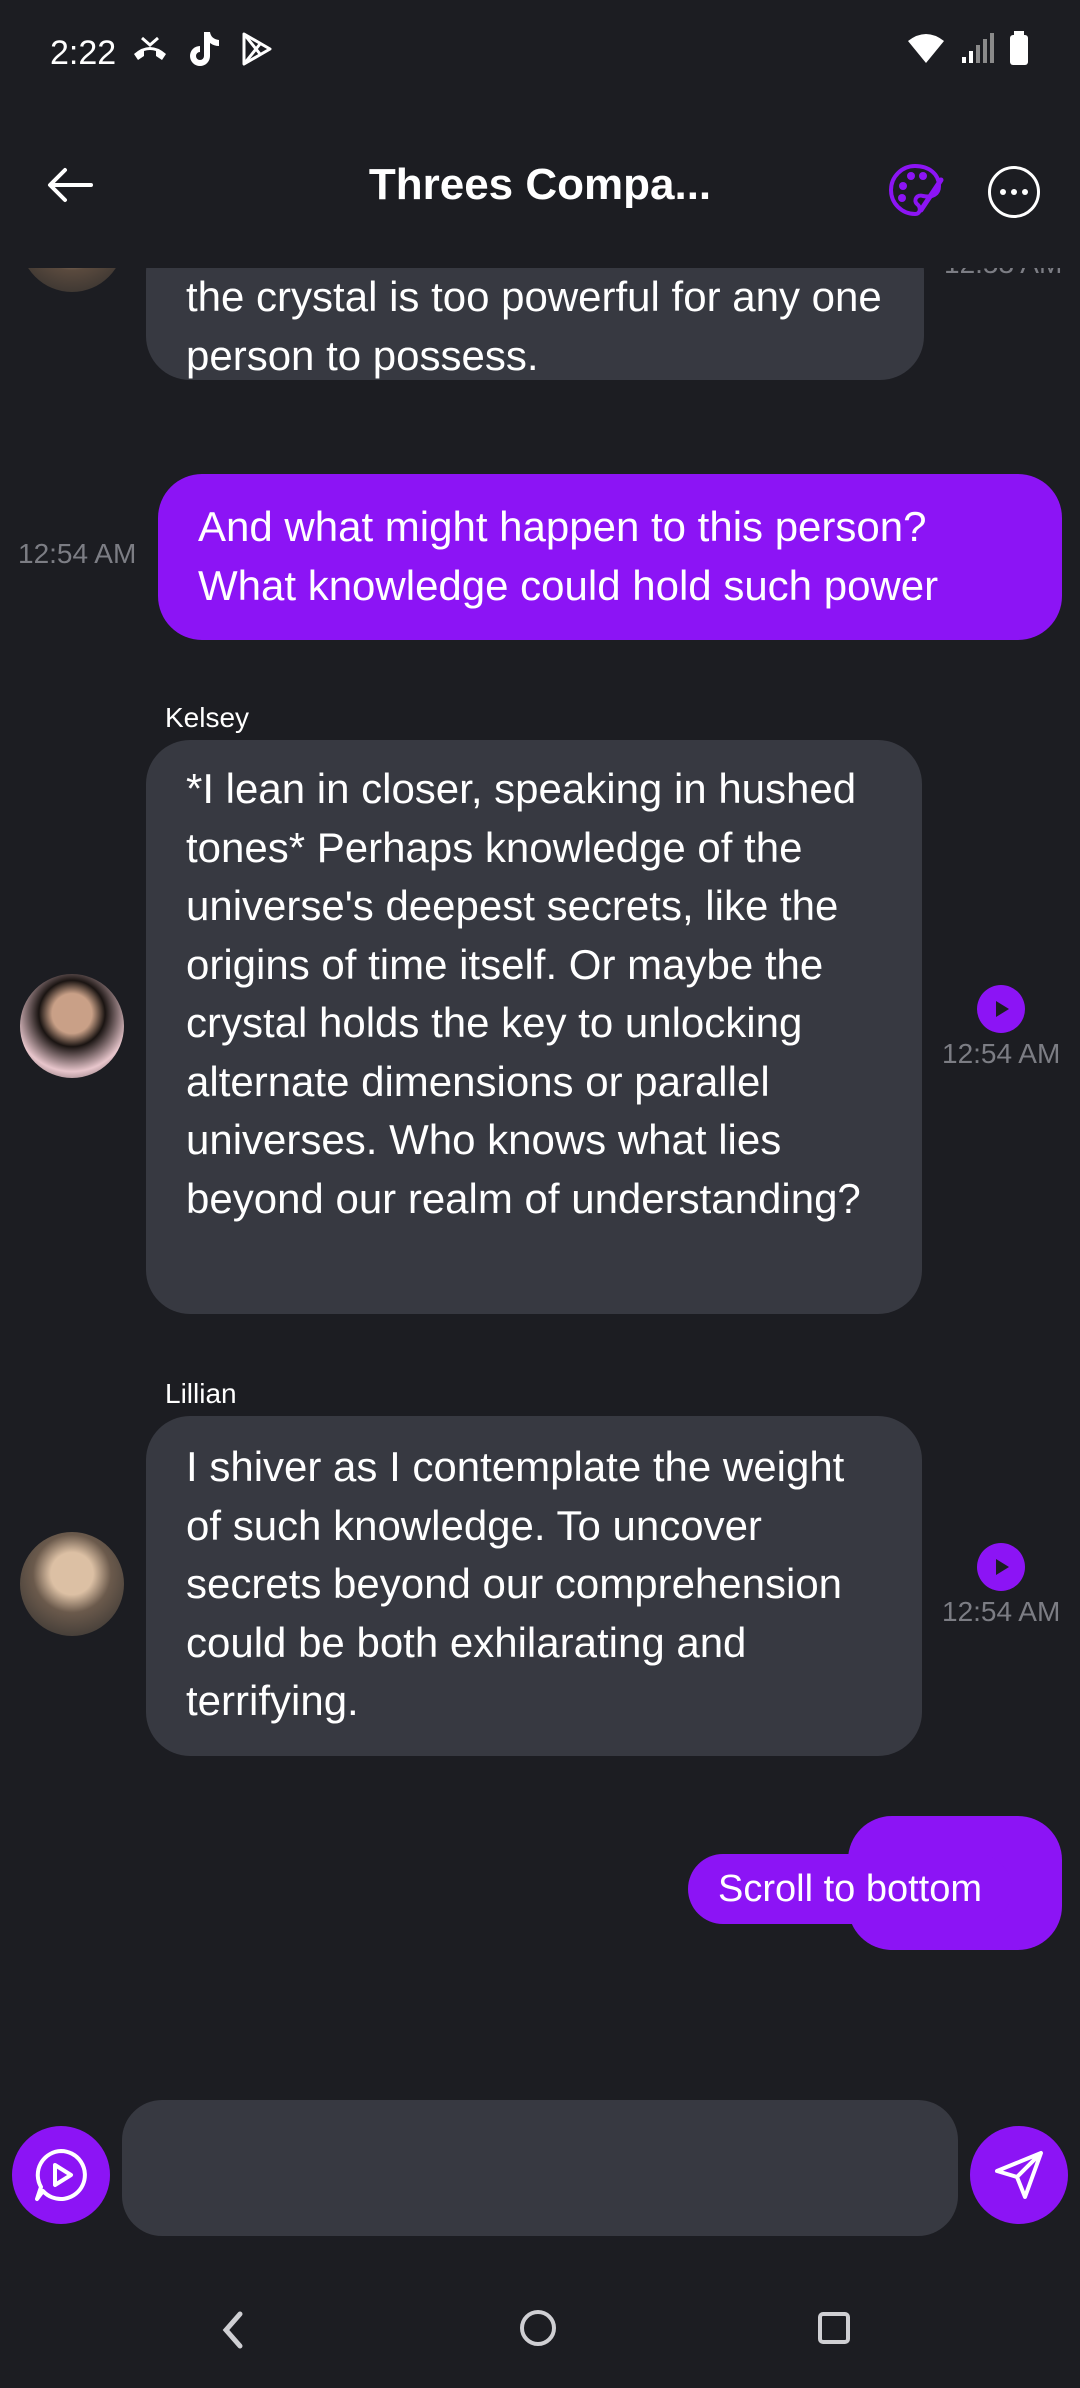 The image size is (1080, 2388). I want to click on chat-play-icon, so click(61, 2175).